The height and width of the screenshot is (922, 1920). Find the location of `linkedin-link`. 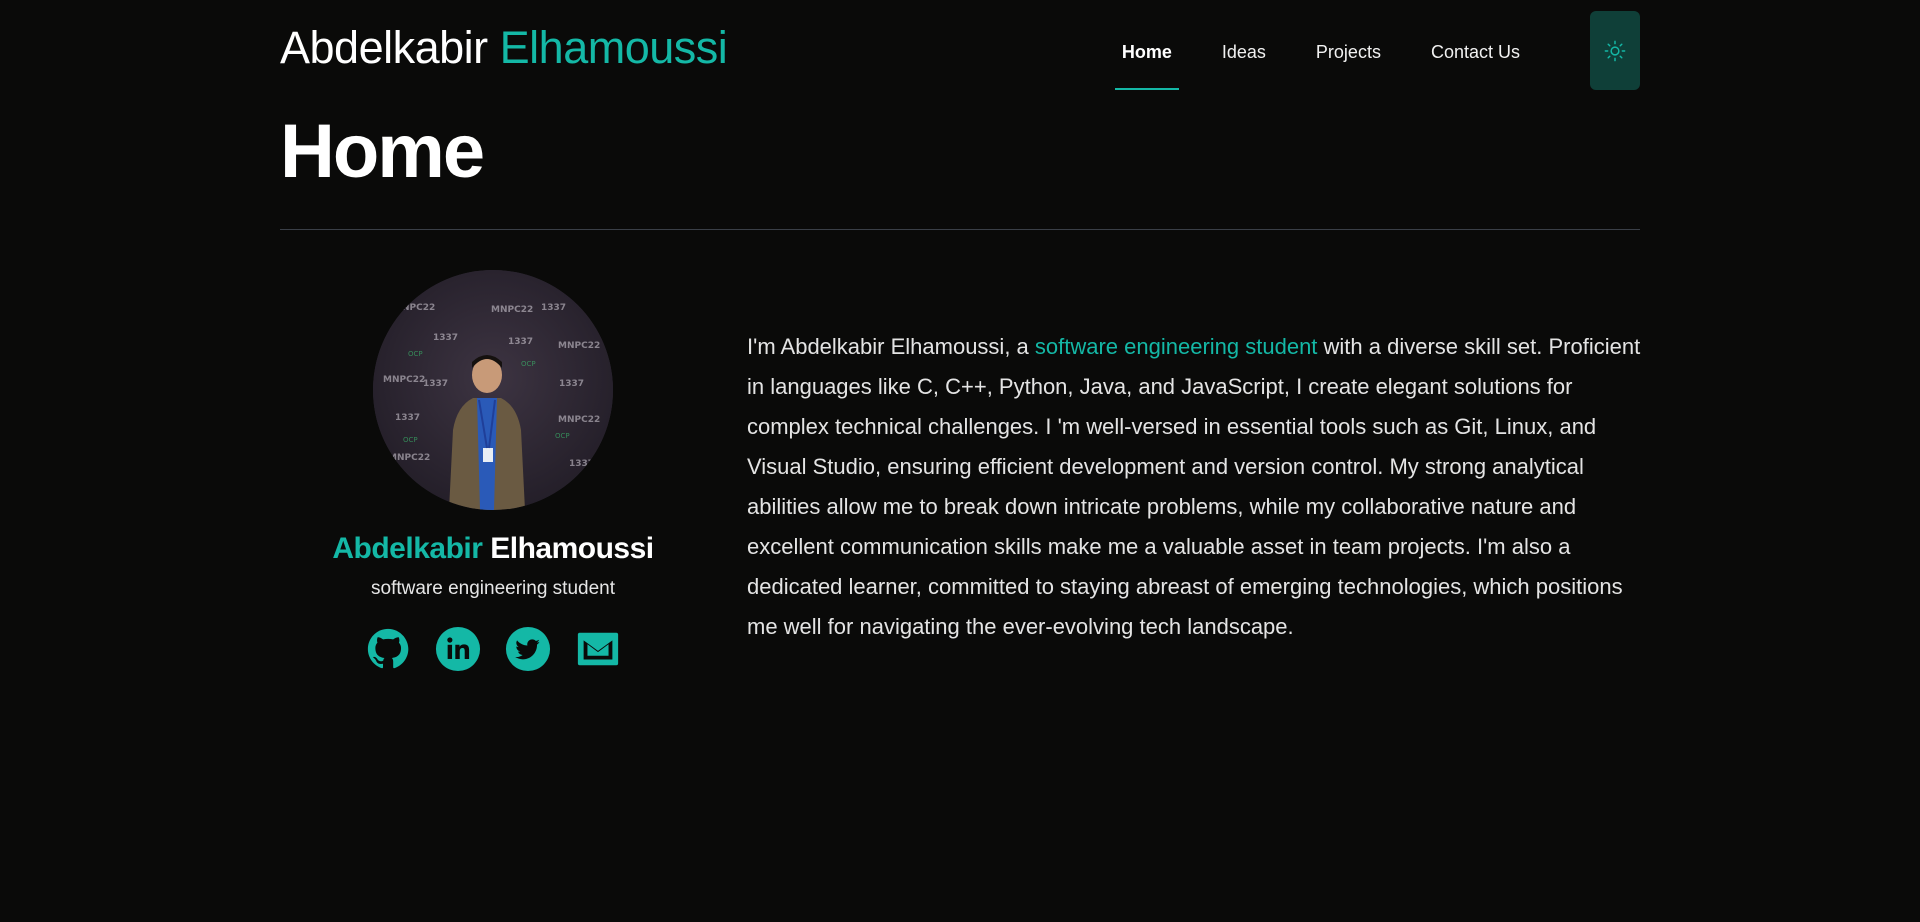

linkedin-link is located at coordinates (458, 649).